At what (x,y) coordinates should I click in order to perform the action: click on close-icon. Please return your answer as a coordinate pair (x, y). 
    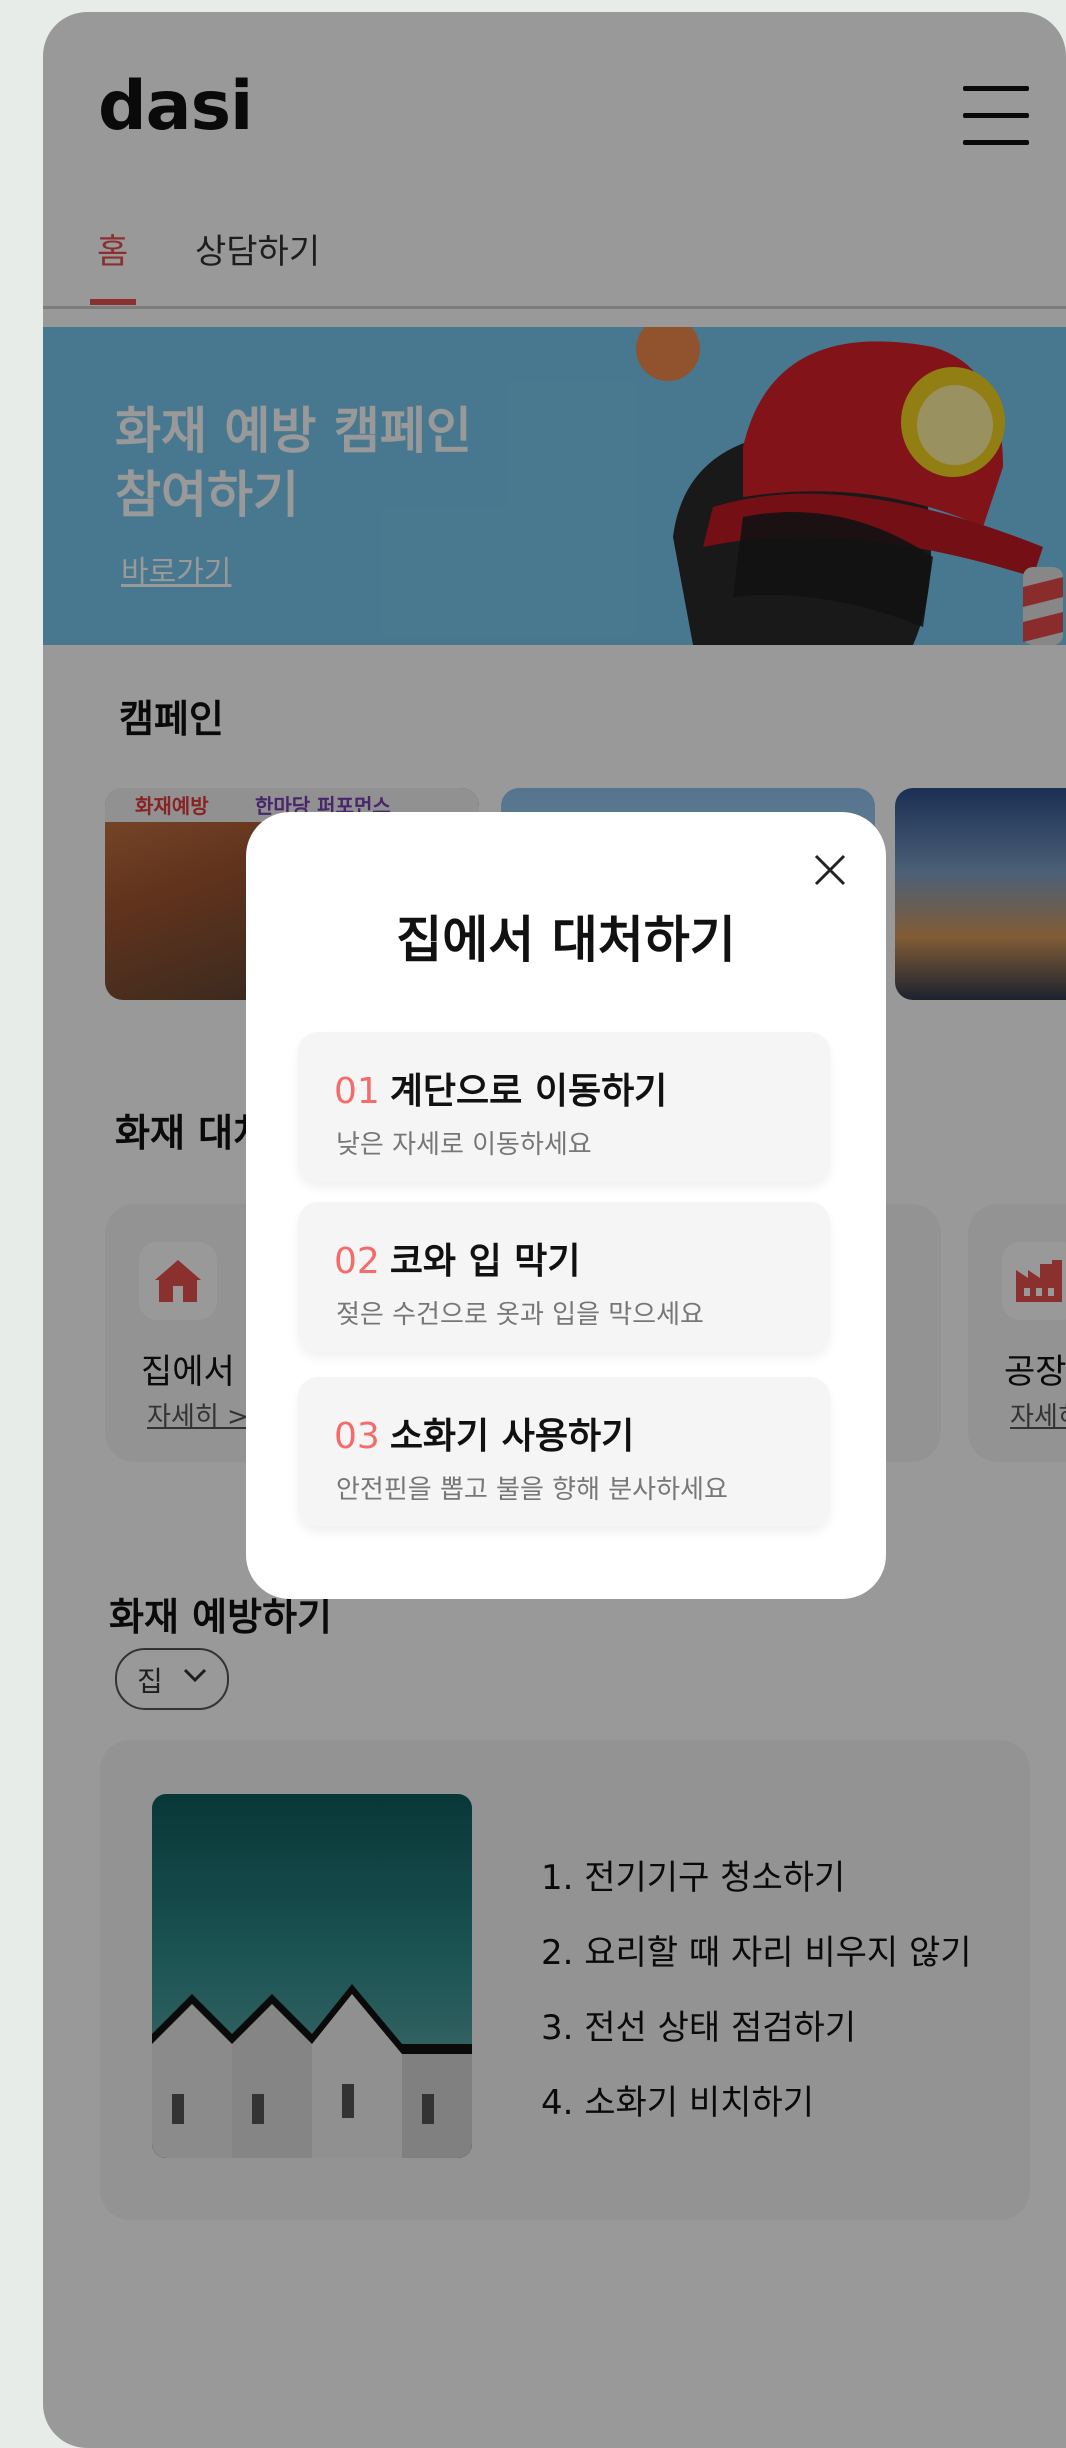
    Looking at the image, I should click on (830, 870).